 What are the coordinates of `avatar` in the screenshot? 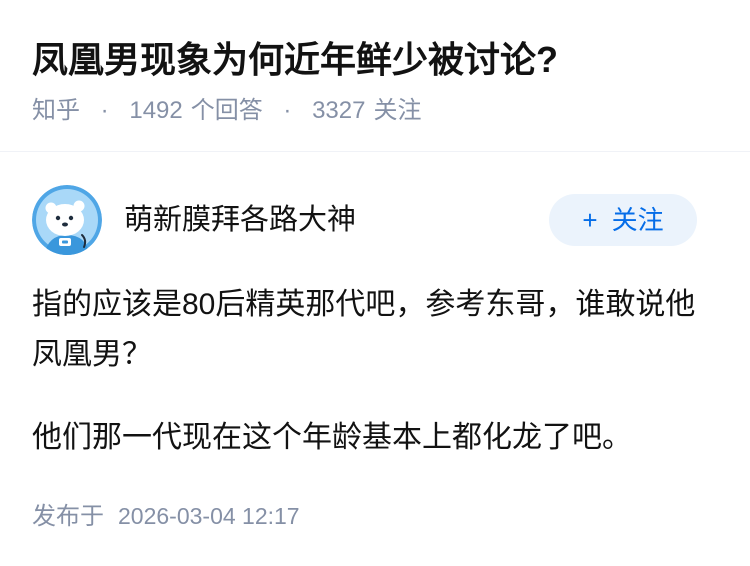 It's located at (67, 220).